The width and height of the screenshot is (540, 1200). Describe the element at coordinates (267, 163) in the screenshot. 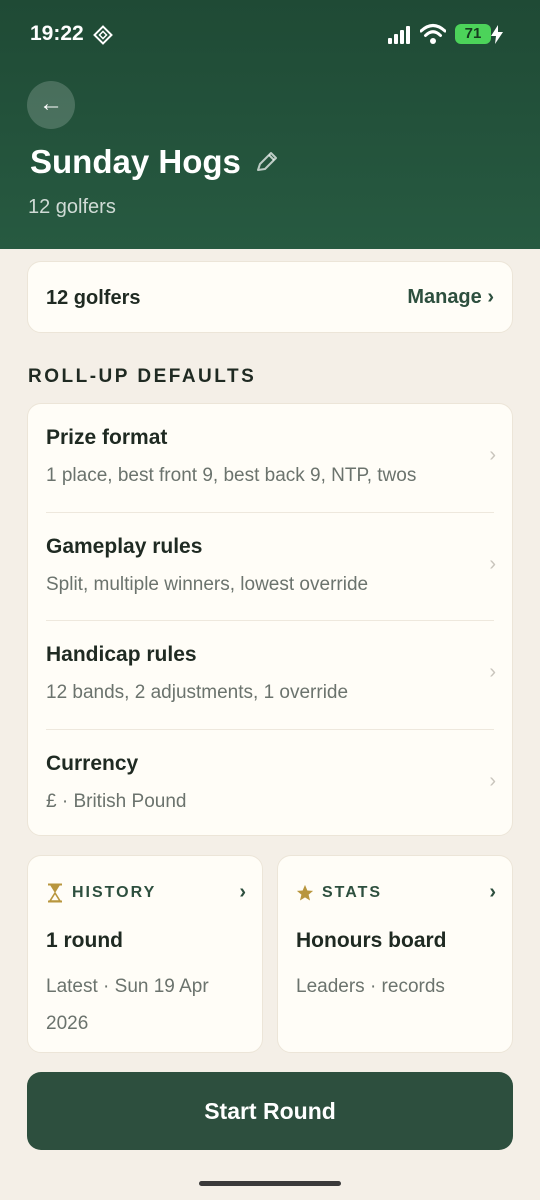

I see `edit-pencil-icon` at that location.